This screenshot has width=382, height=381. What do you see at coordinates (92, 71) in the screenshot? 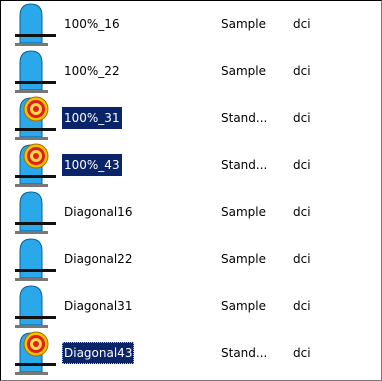
I see `file-name: 100%_22` at bounding box center [92, 71].